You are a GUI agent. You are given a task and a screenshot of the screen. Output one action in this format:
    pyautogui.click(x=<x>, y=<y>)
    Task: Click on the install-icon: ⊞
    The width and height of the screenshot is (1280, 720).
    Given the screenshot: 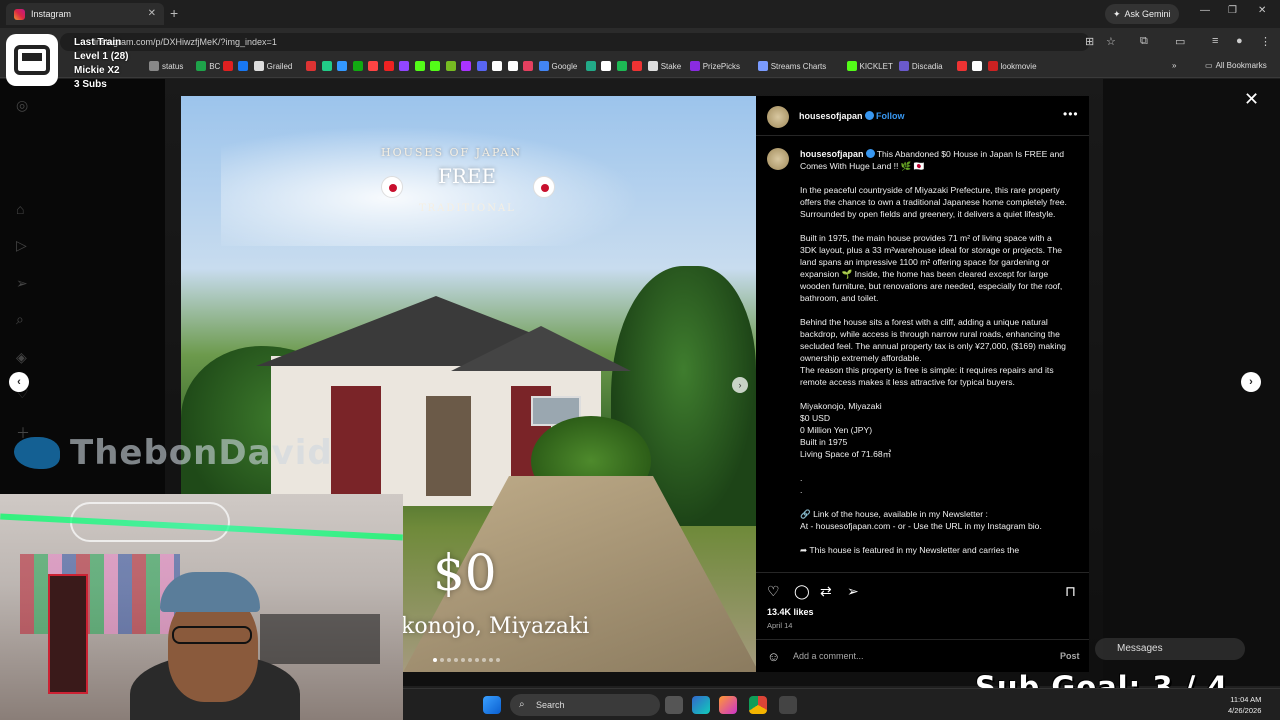 What is the action you would take?
    pyautogui.click(x=1089, y=41)
    